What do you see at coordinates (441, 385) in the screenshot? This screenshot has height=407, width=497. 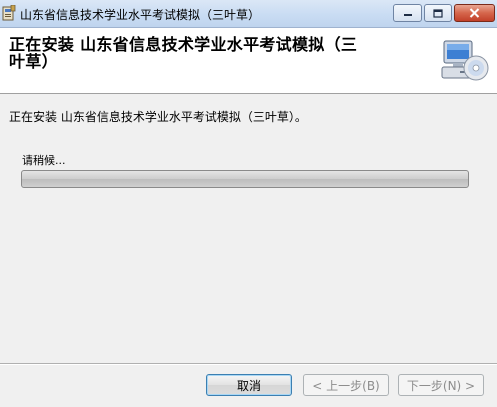 I see `next-button: 下一步(N) >` at bounding box center [441, 385].